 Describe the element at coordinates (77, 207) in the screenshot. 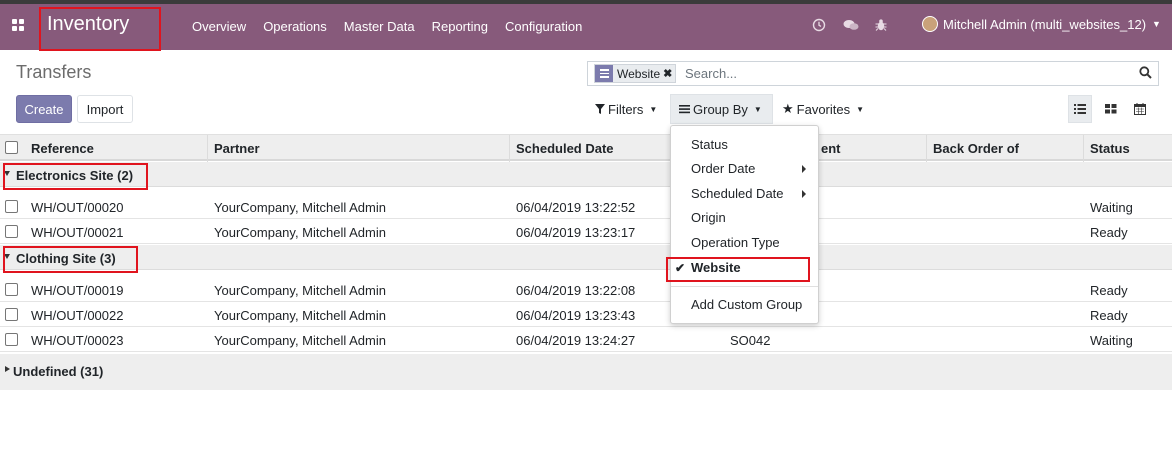

I see `cell-reference: WH/OUT/00020` at that location.